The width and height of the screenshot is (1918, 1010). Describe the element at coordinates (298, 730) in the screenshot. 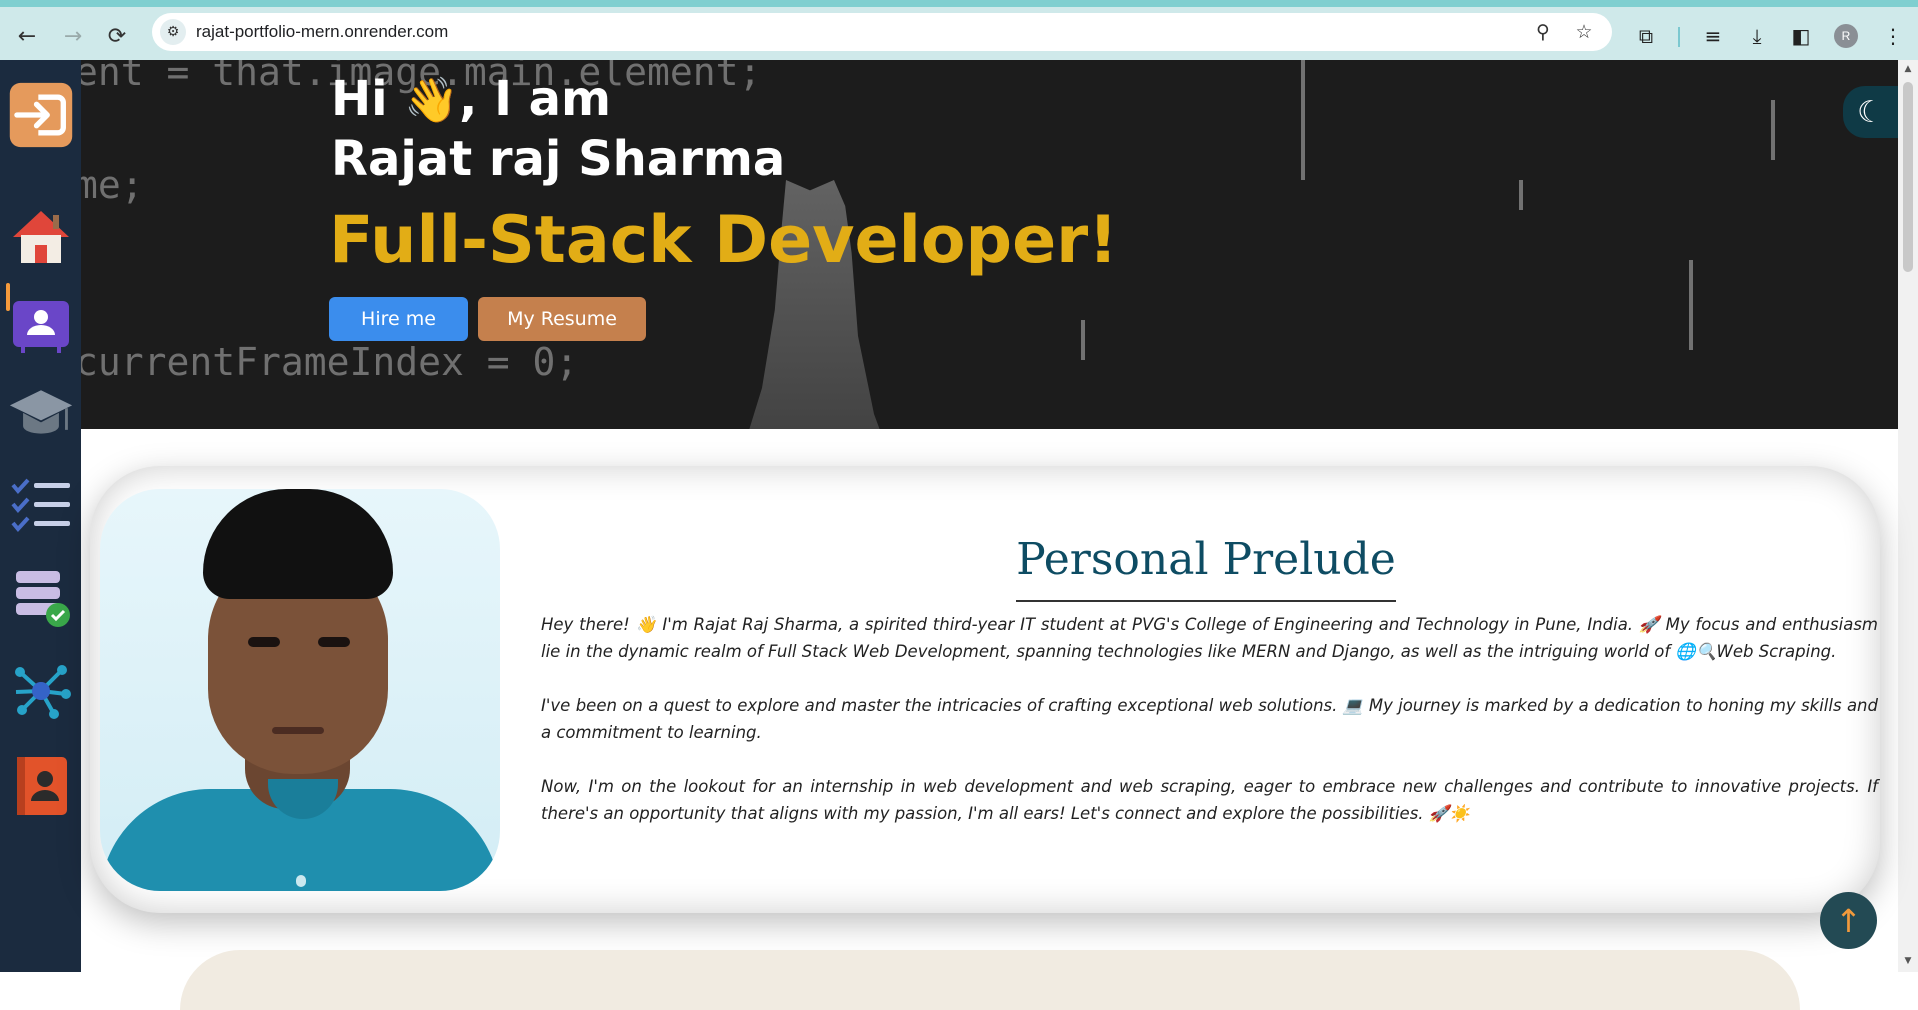

I see `photo-mouth` at that location.